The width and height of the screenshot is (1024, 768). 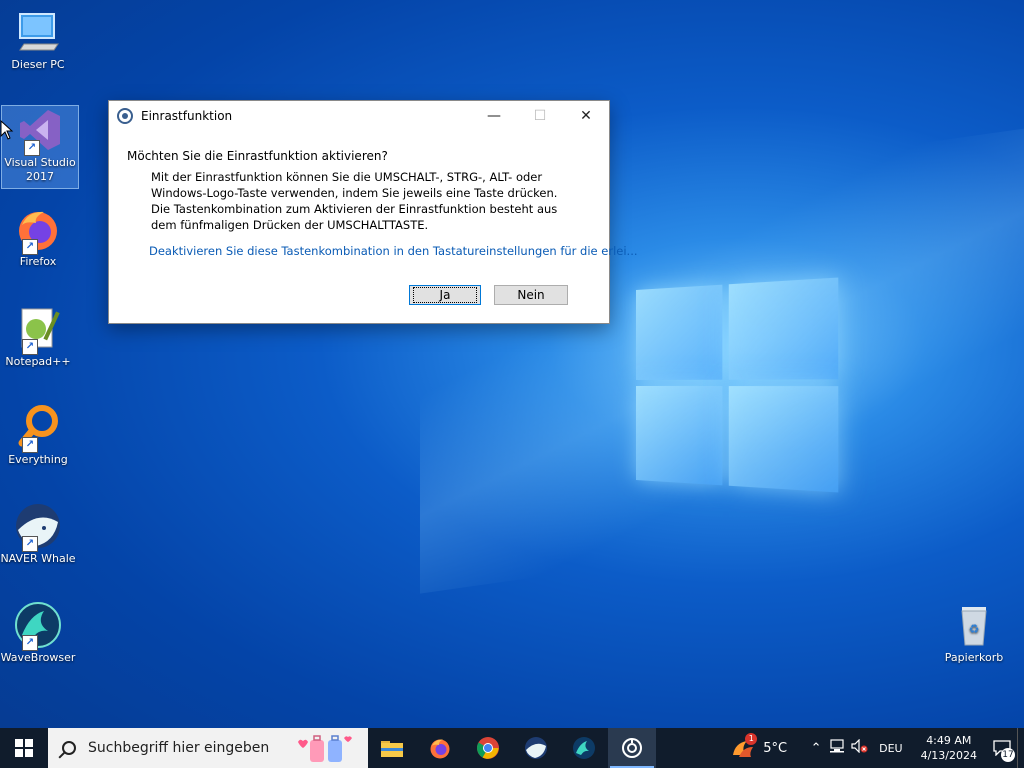 What do you see at coordinates (325, 748) in the screenshot?
I see `travel-luggage-icon` at bounding box center [325, 748].